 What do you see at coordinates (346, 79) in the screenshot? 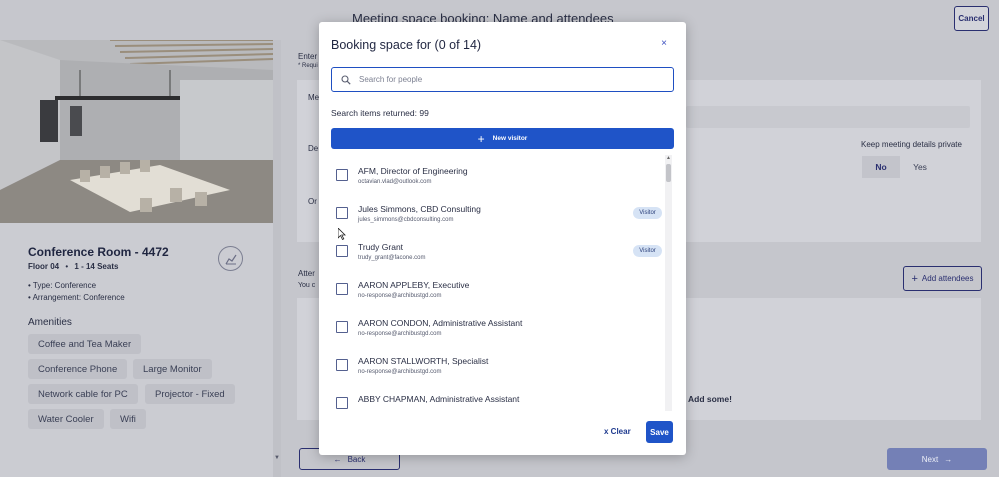
I see `search-icon` at bounding box center [346, 79].